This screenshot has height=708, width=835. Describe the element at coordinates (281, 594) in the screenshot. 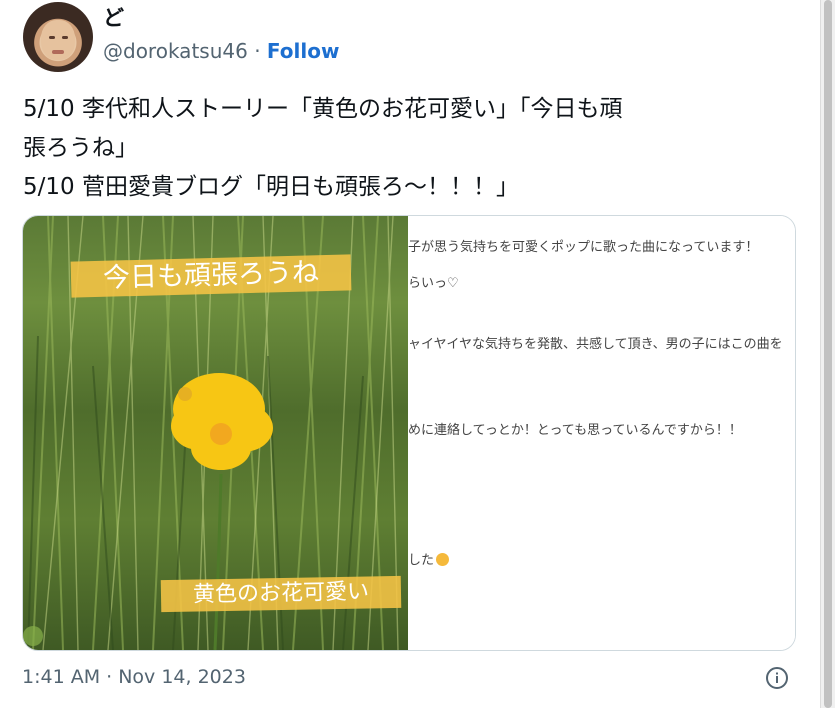

I see `photo-caption-bottom: 黄色のお花可愛い` at that location.